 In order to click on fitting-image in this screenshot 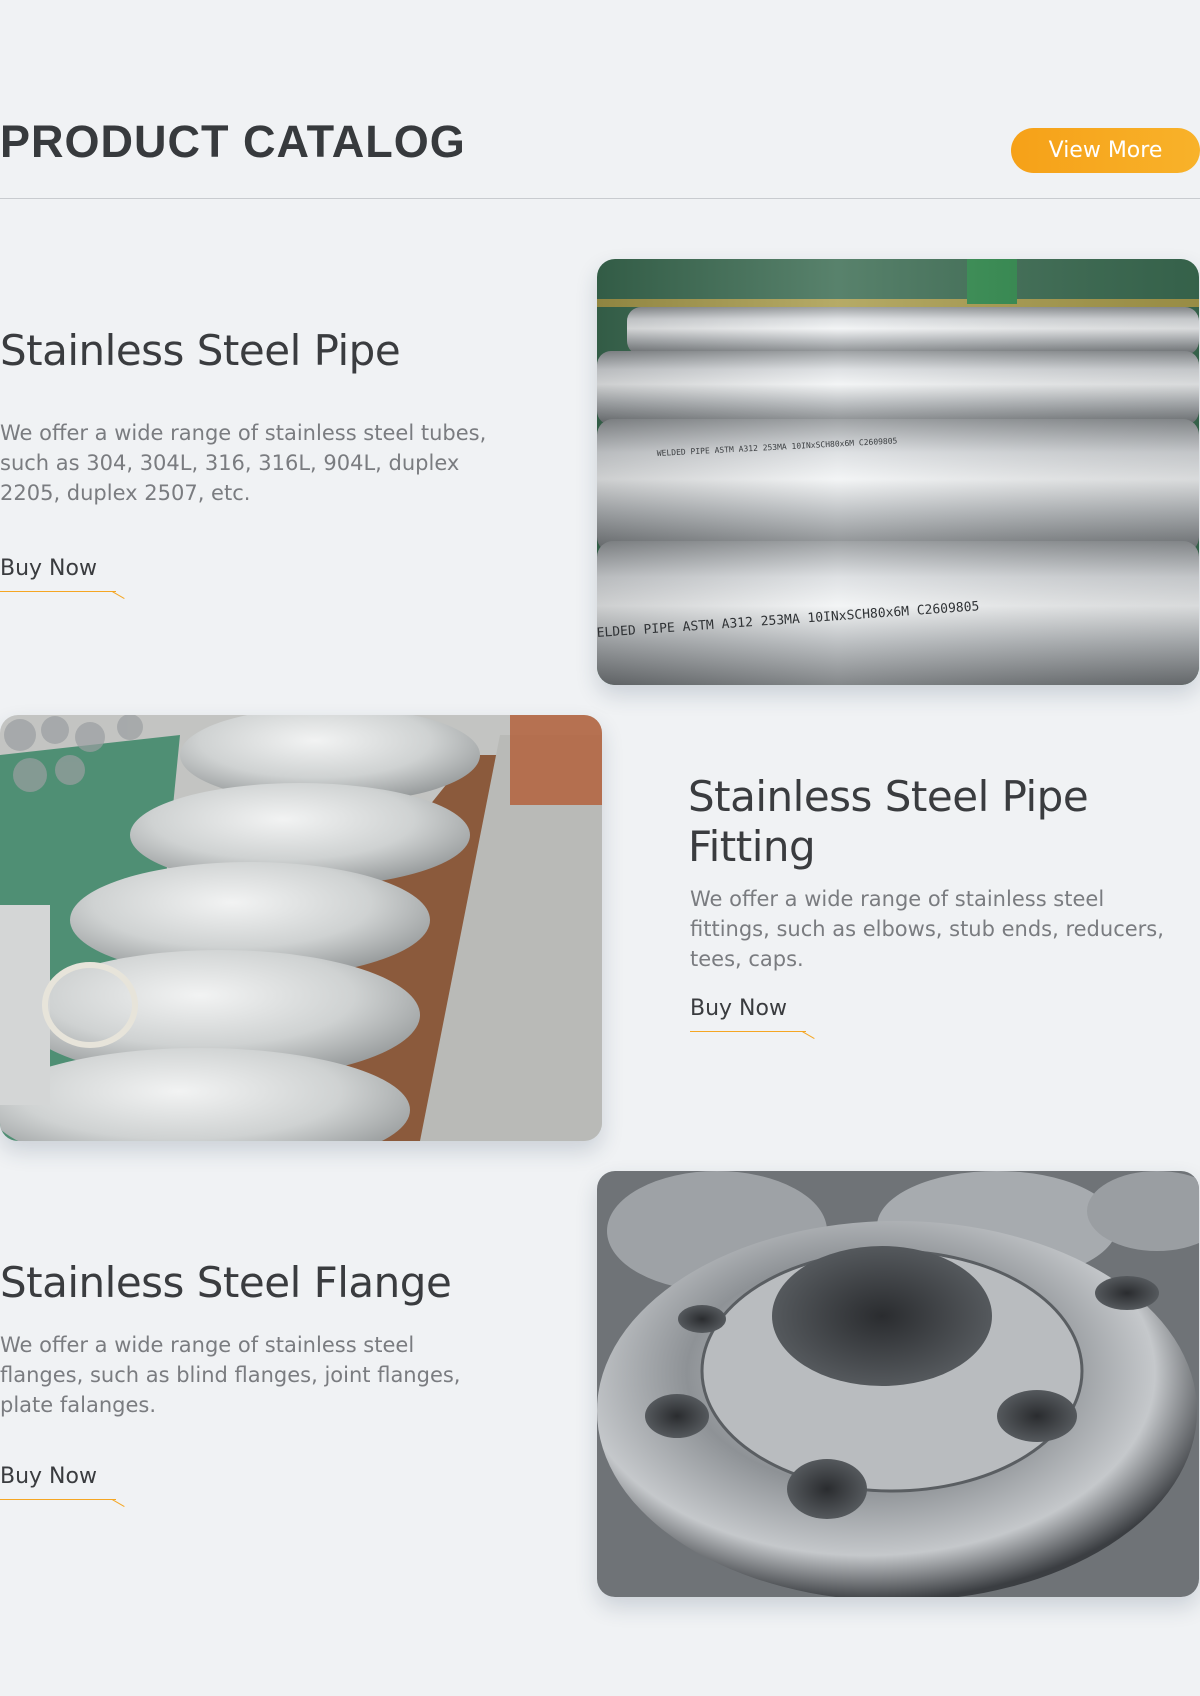, I will do `click(301, 928)`.